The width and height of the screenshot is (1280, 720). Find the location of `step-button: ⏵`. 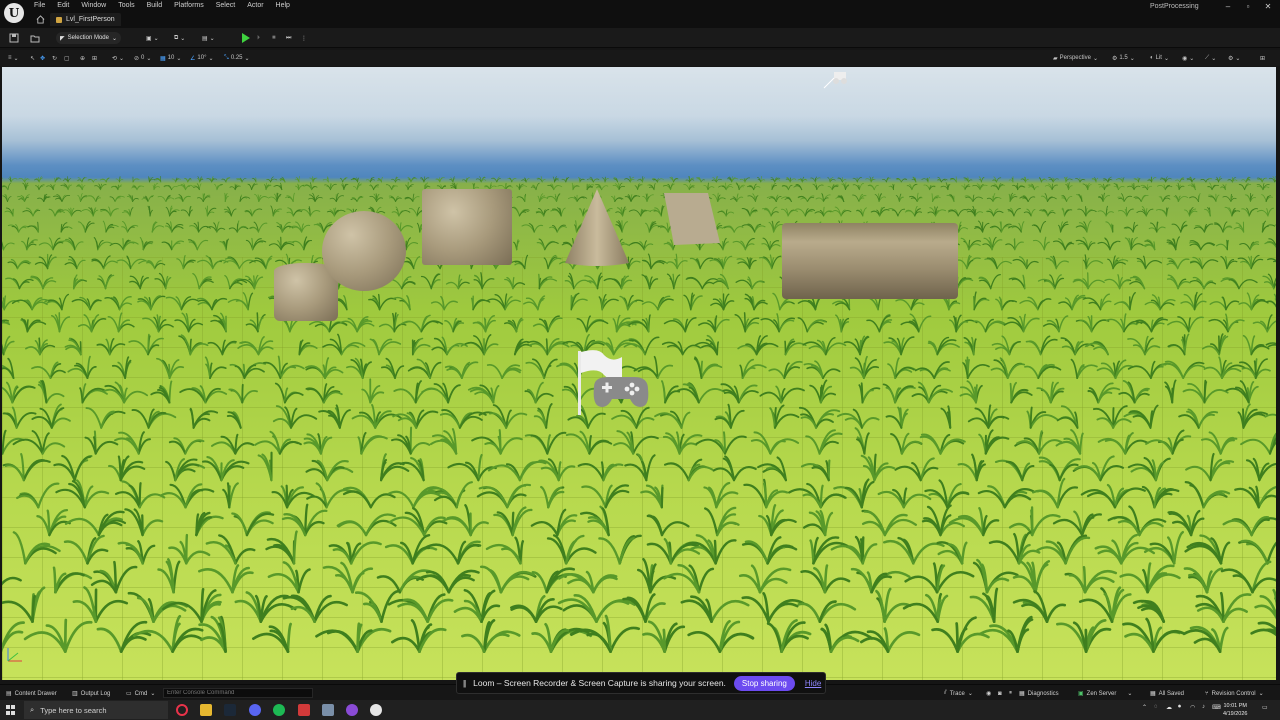

step-button: ⏵ is located at coordinates (258, 38).